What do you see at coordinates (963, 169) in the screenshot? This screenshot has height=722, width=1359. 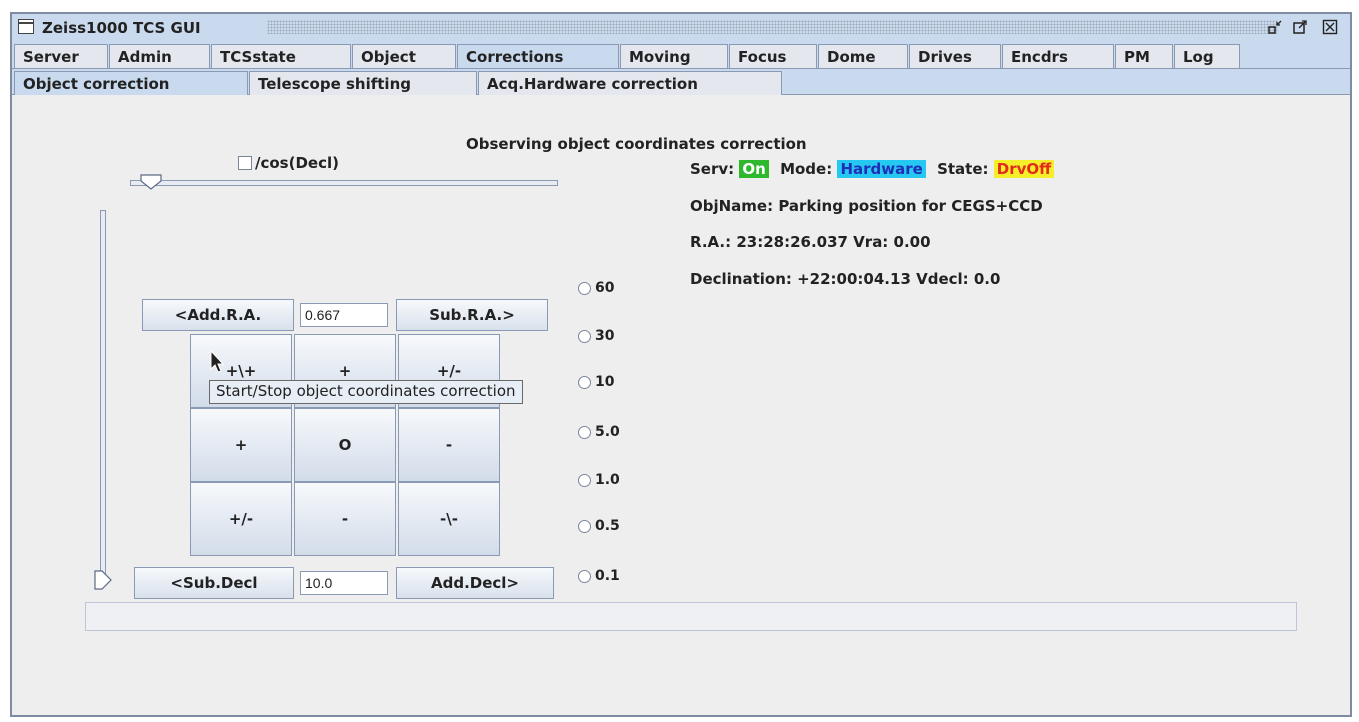 I see `state-label: State:` at bounding box center [963, 169].